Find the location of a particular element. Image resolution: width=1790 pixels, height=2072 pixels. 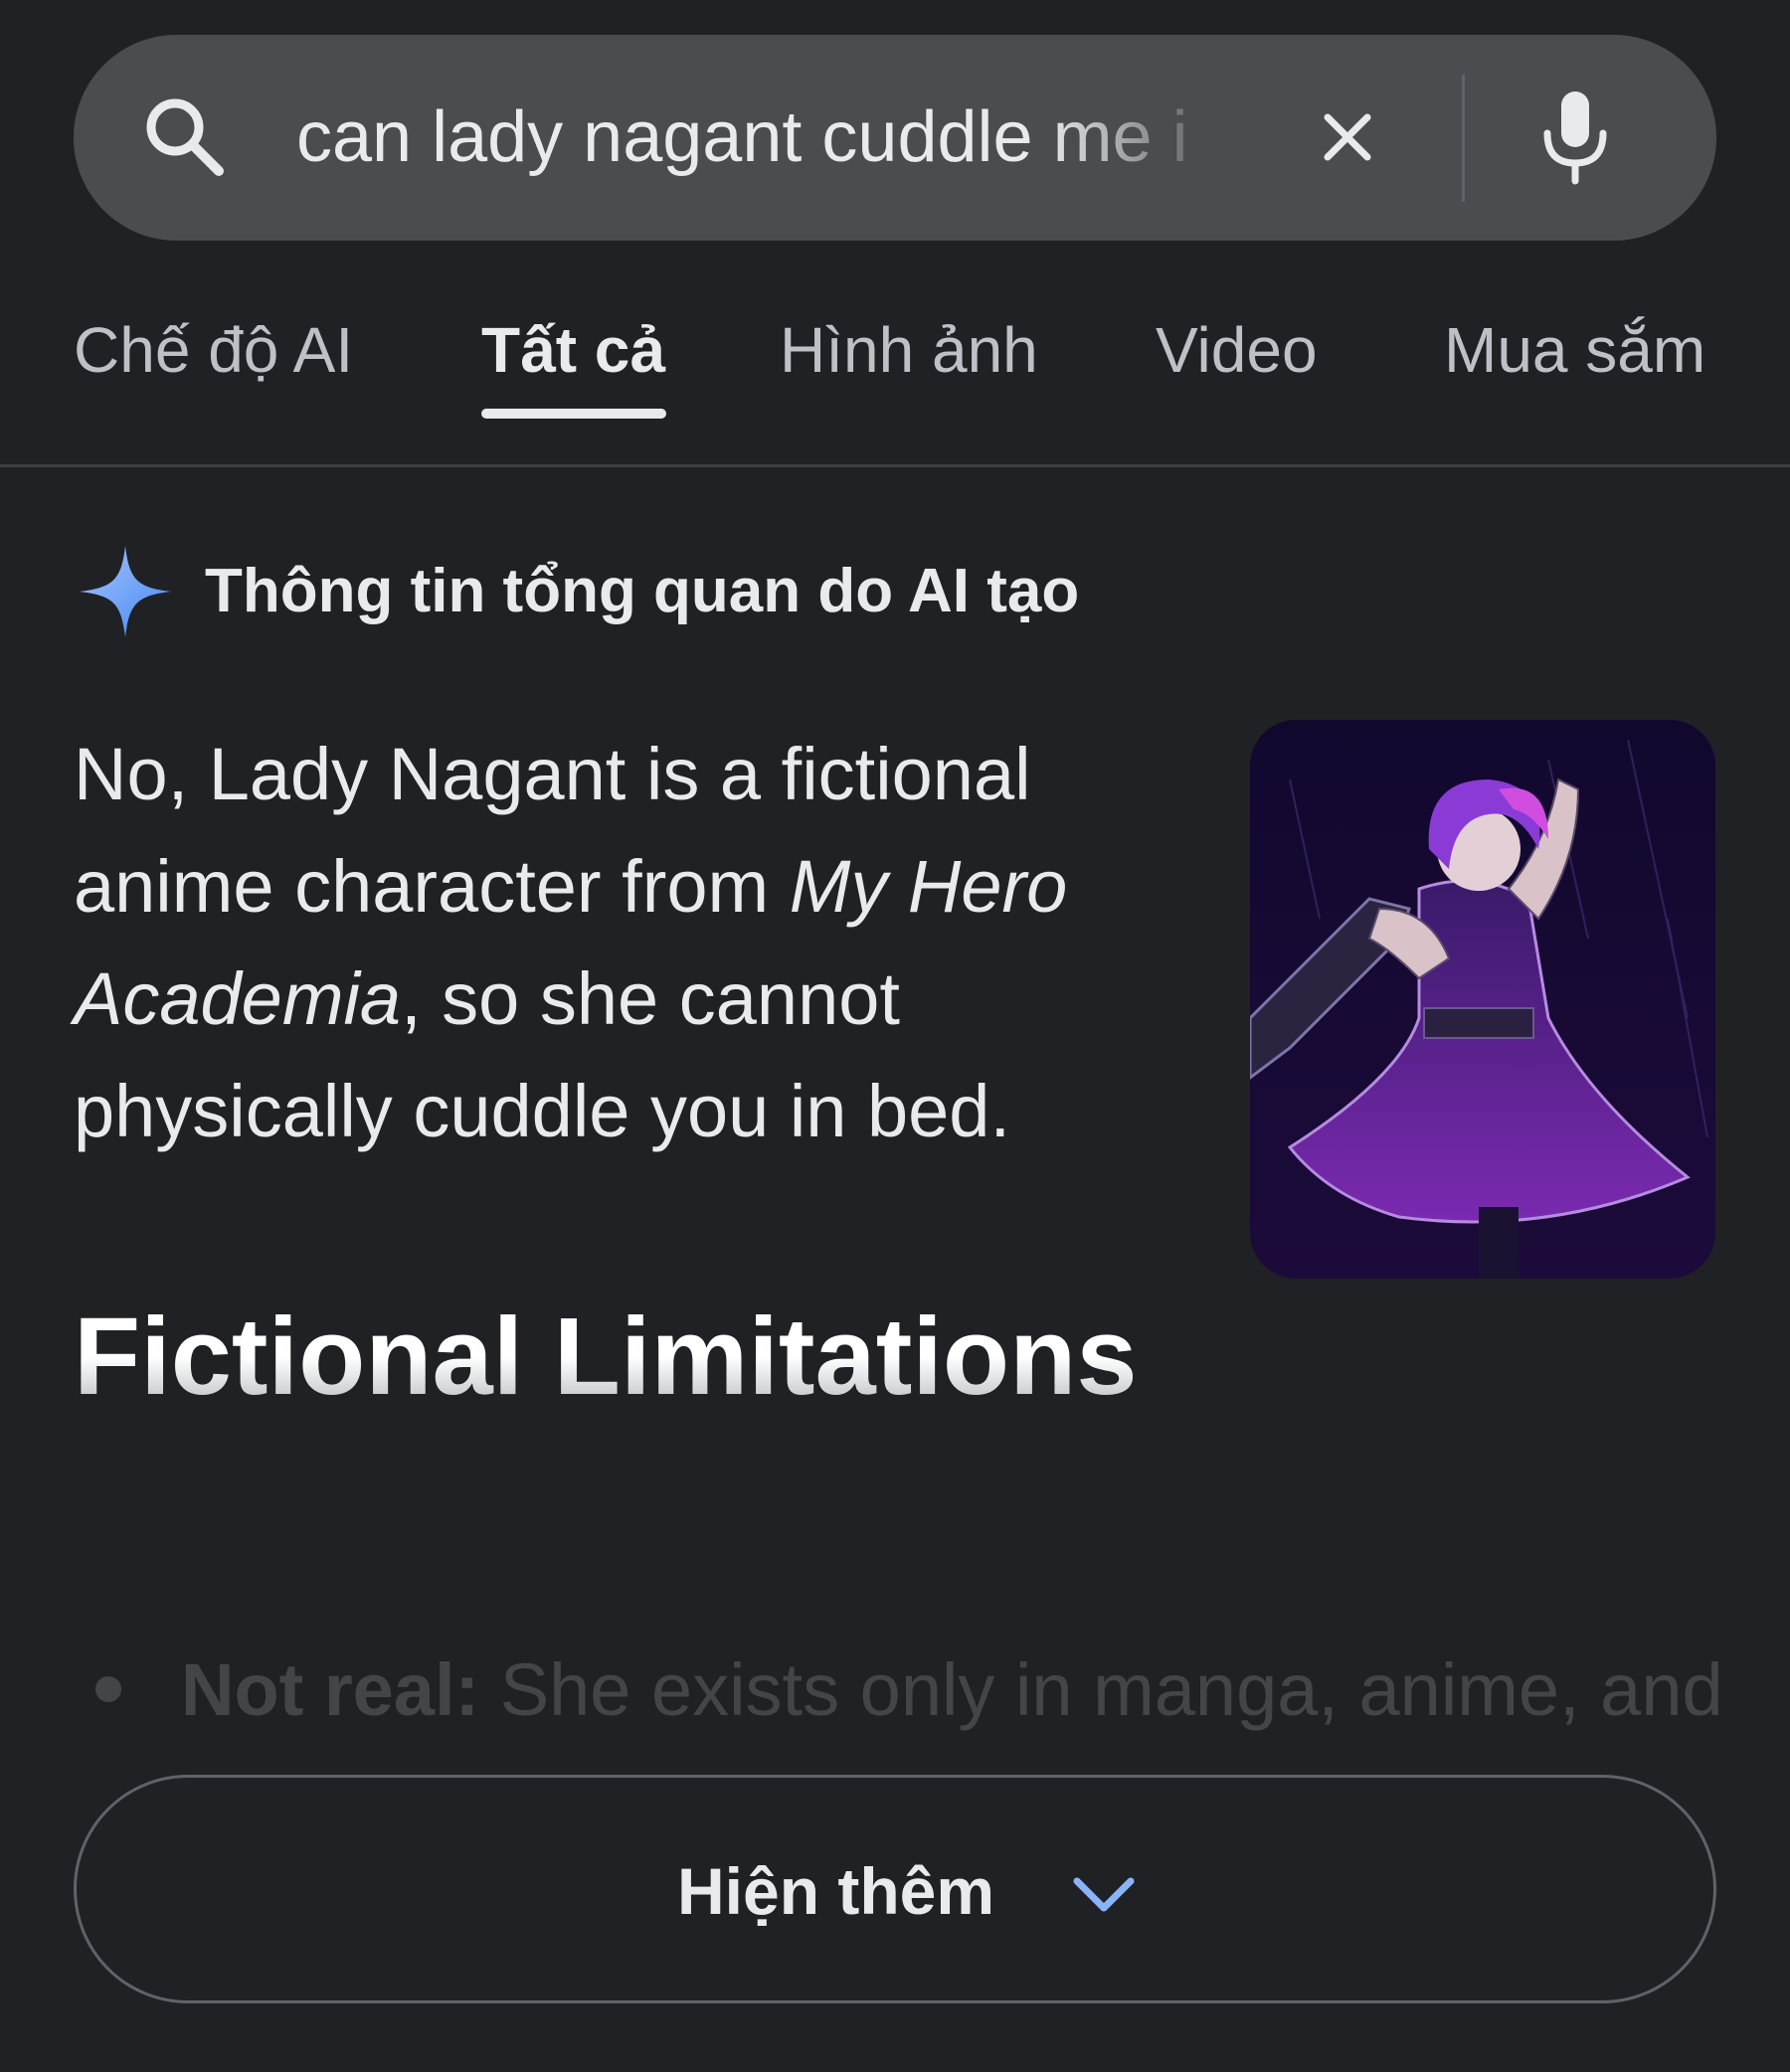

tab-shopping: Mua sắm is located at coordinates (1574, 350).